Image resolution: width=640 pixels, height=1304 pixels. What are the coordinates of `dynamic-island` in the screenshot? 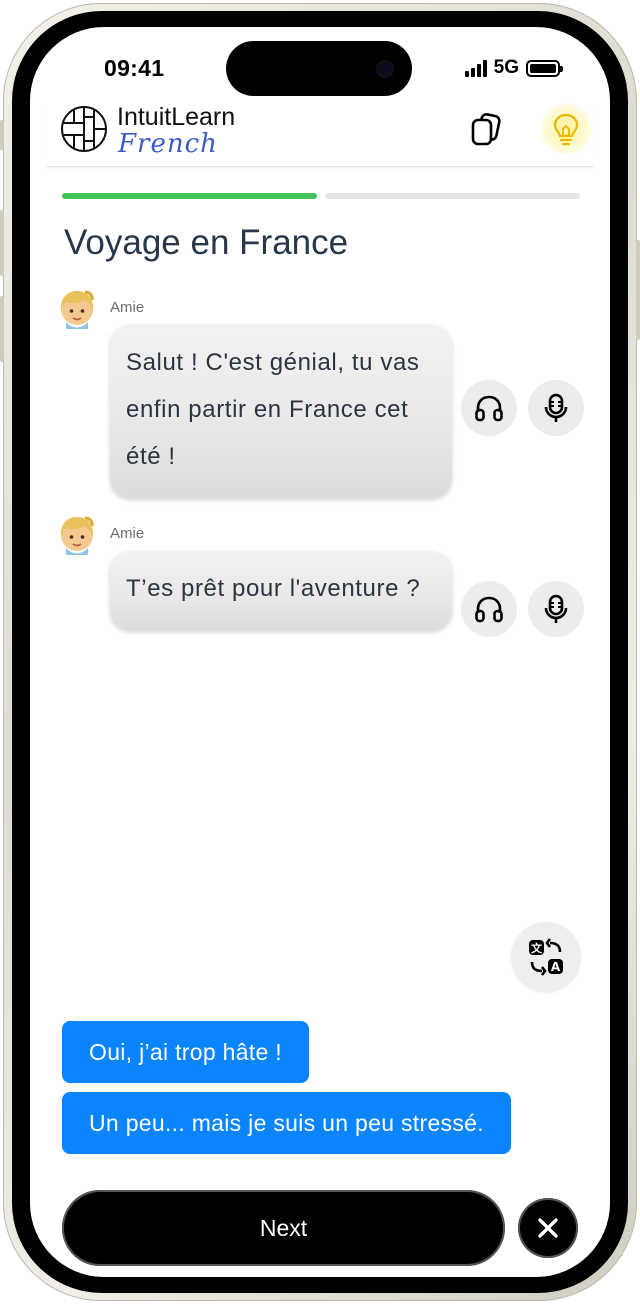 It's located at (319, 68).